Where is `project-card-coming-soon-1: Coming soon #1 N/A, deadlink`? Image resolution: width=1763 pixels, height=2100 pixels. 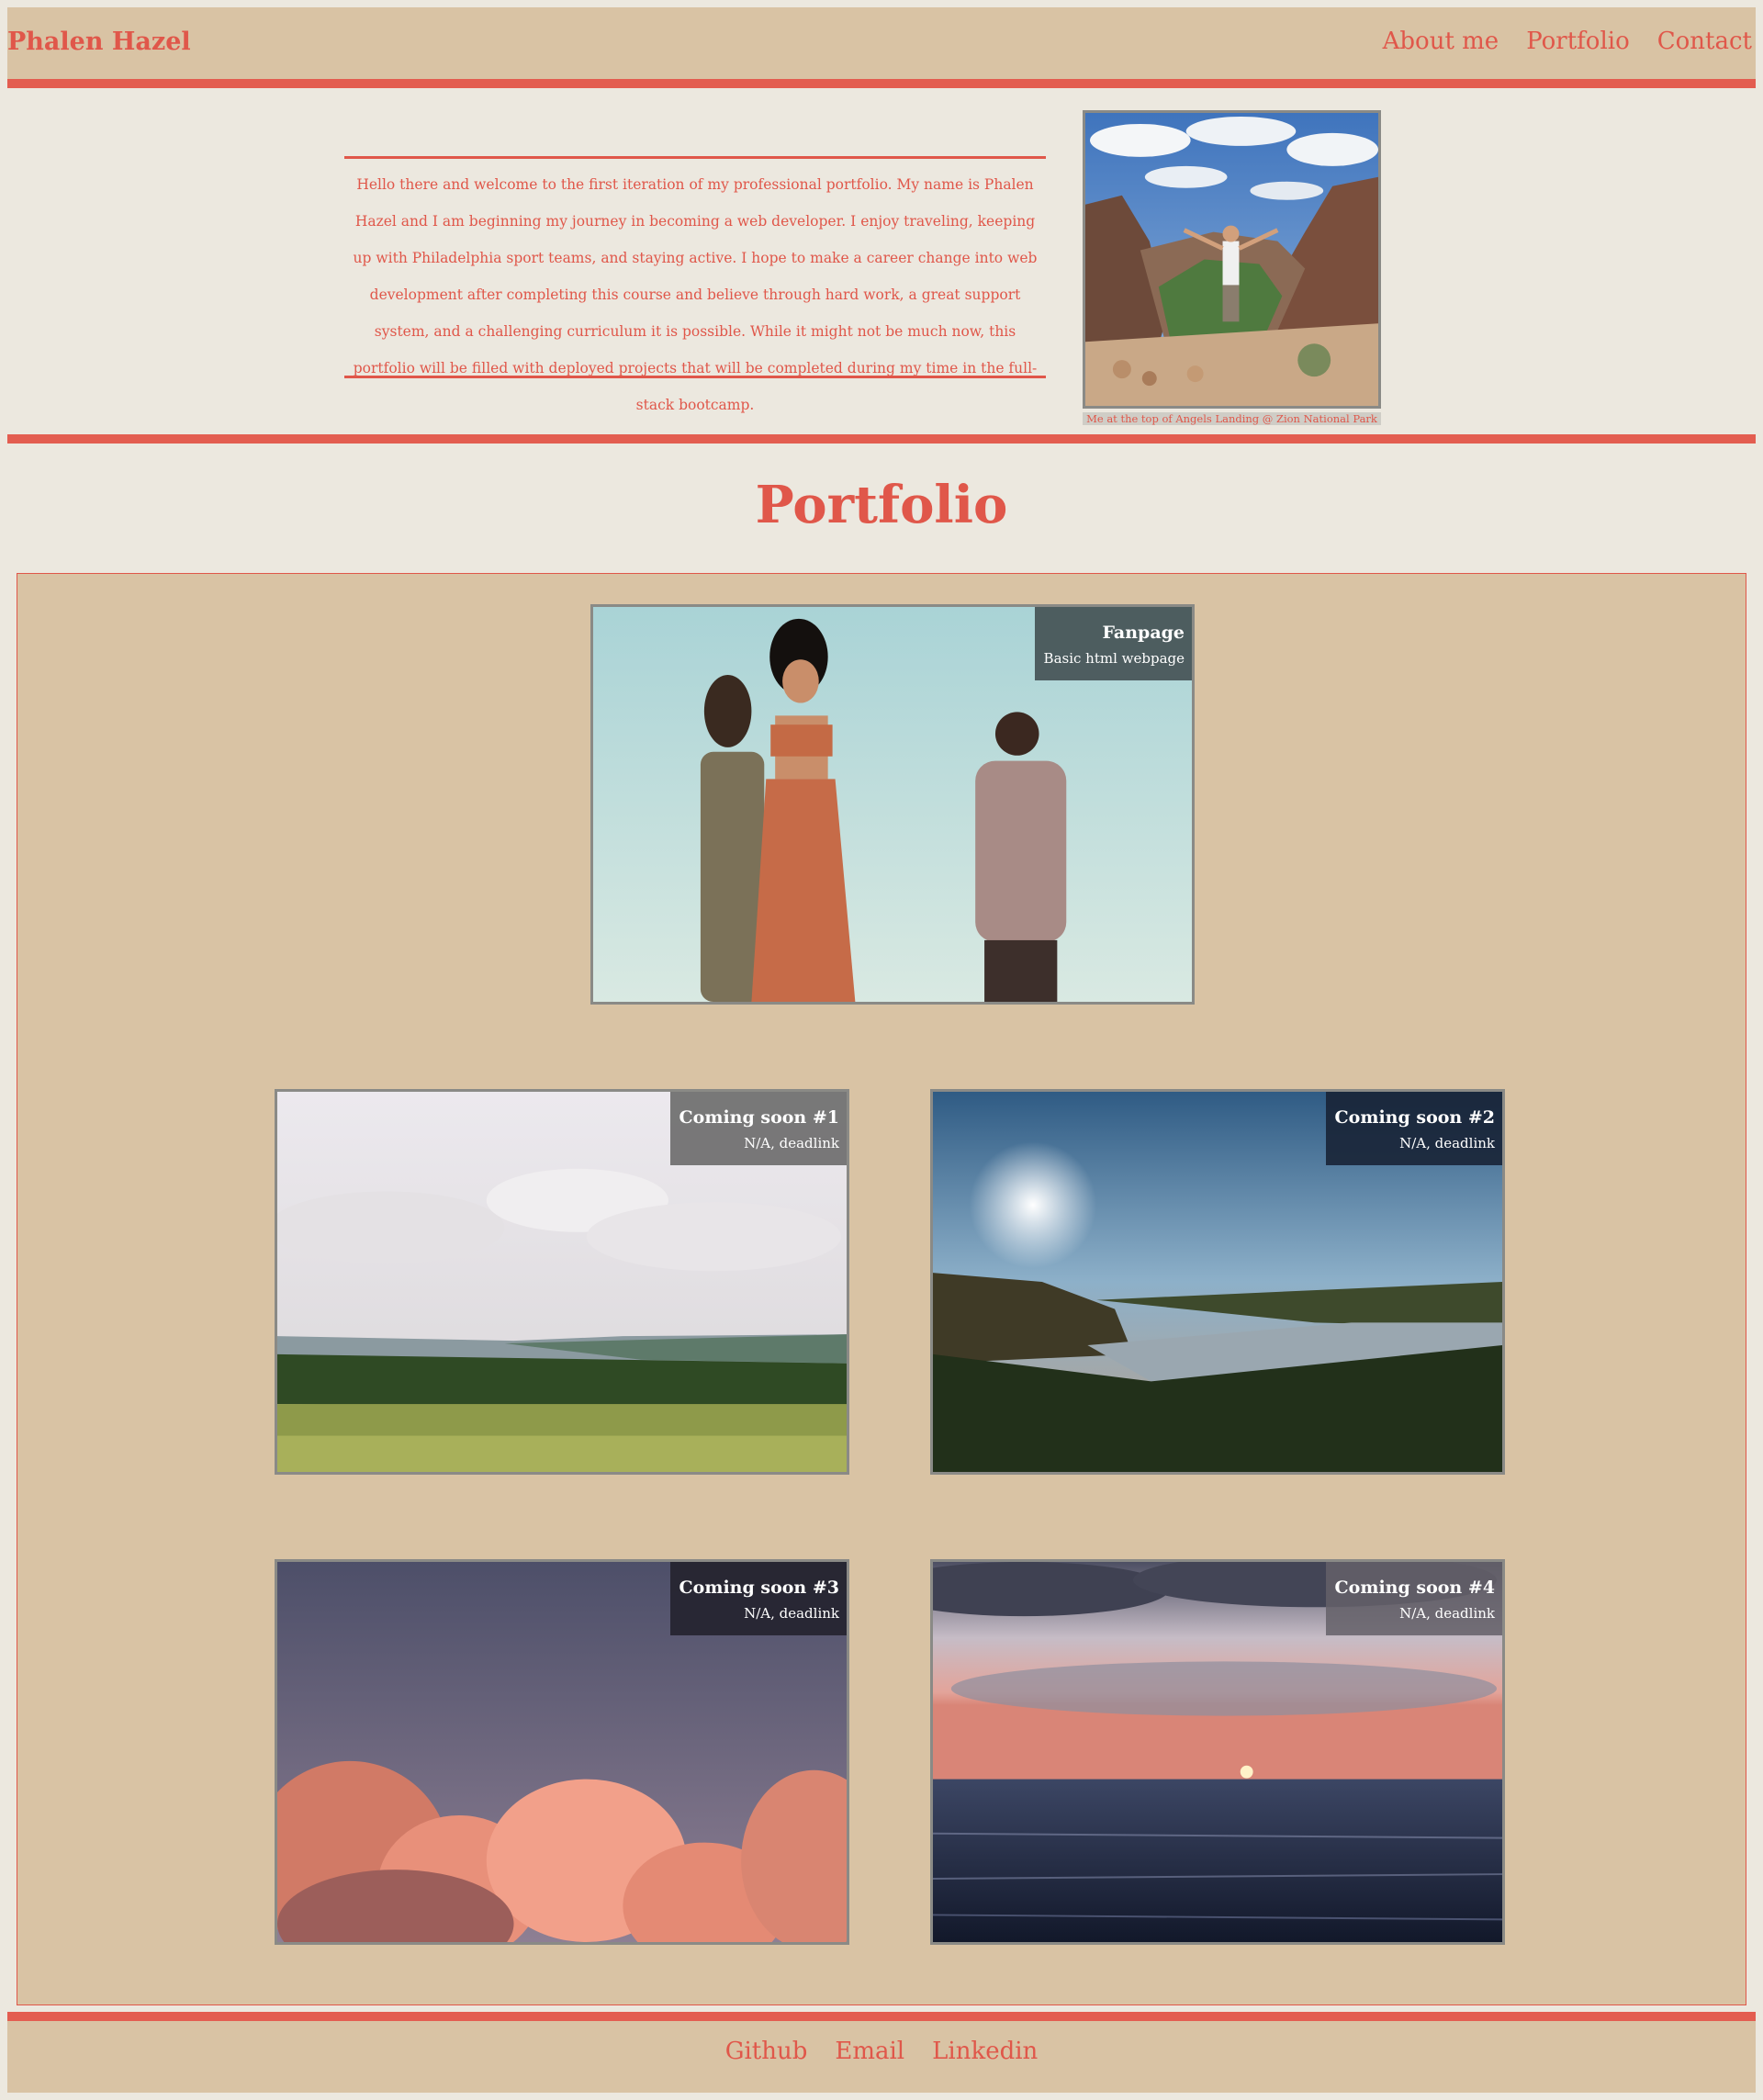
project-card-coming-soon-1: Coming soon #1 N/A, deadlink is located at coordinates (562, 1282).